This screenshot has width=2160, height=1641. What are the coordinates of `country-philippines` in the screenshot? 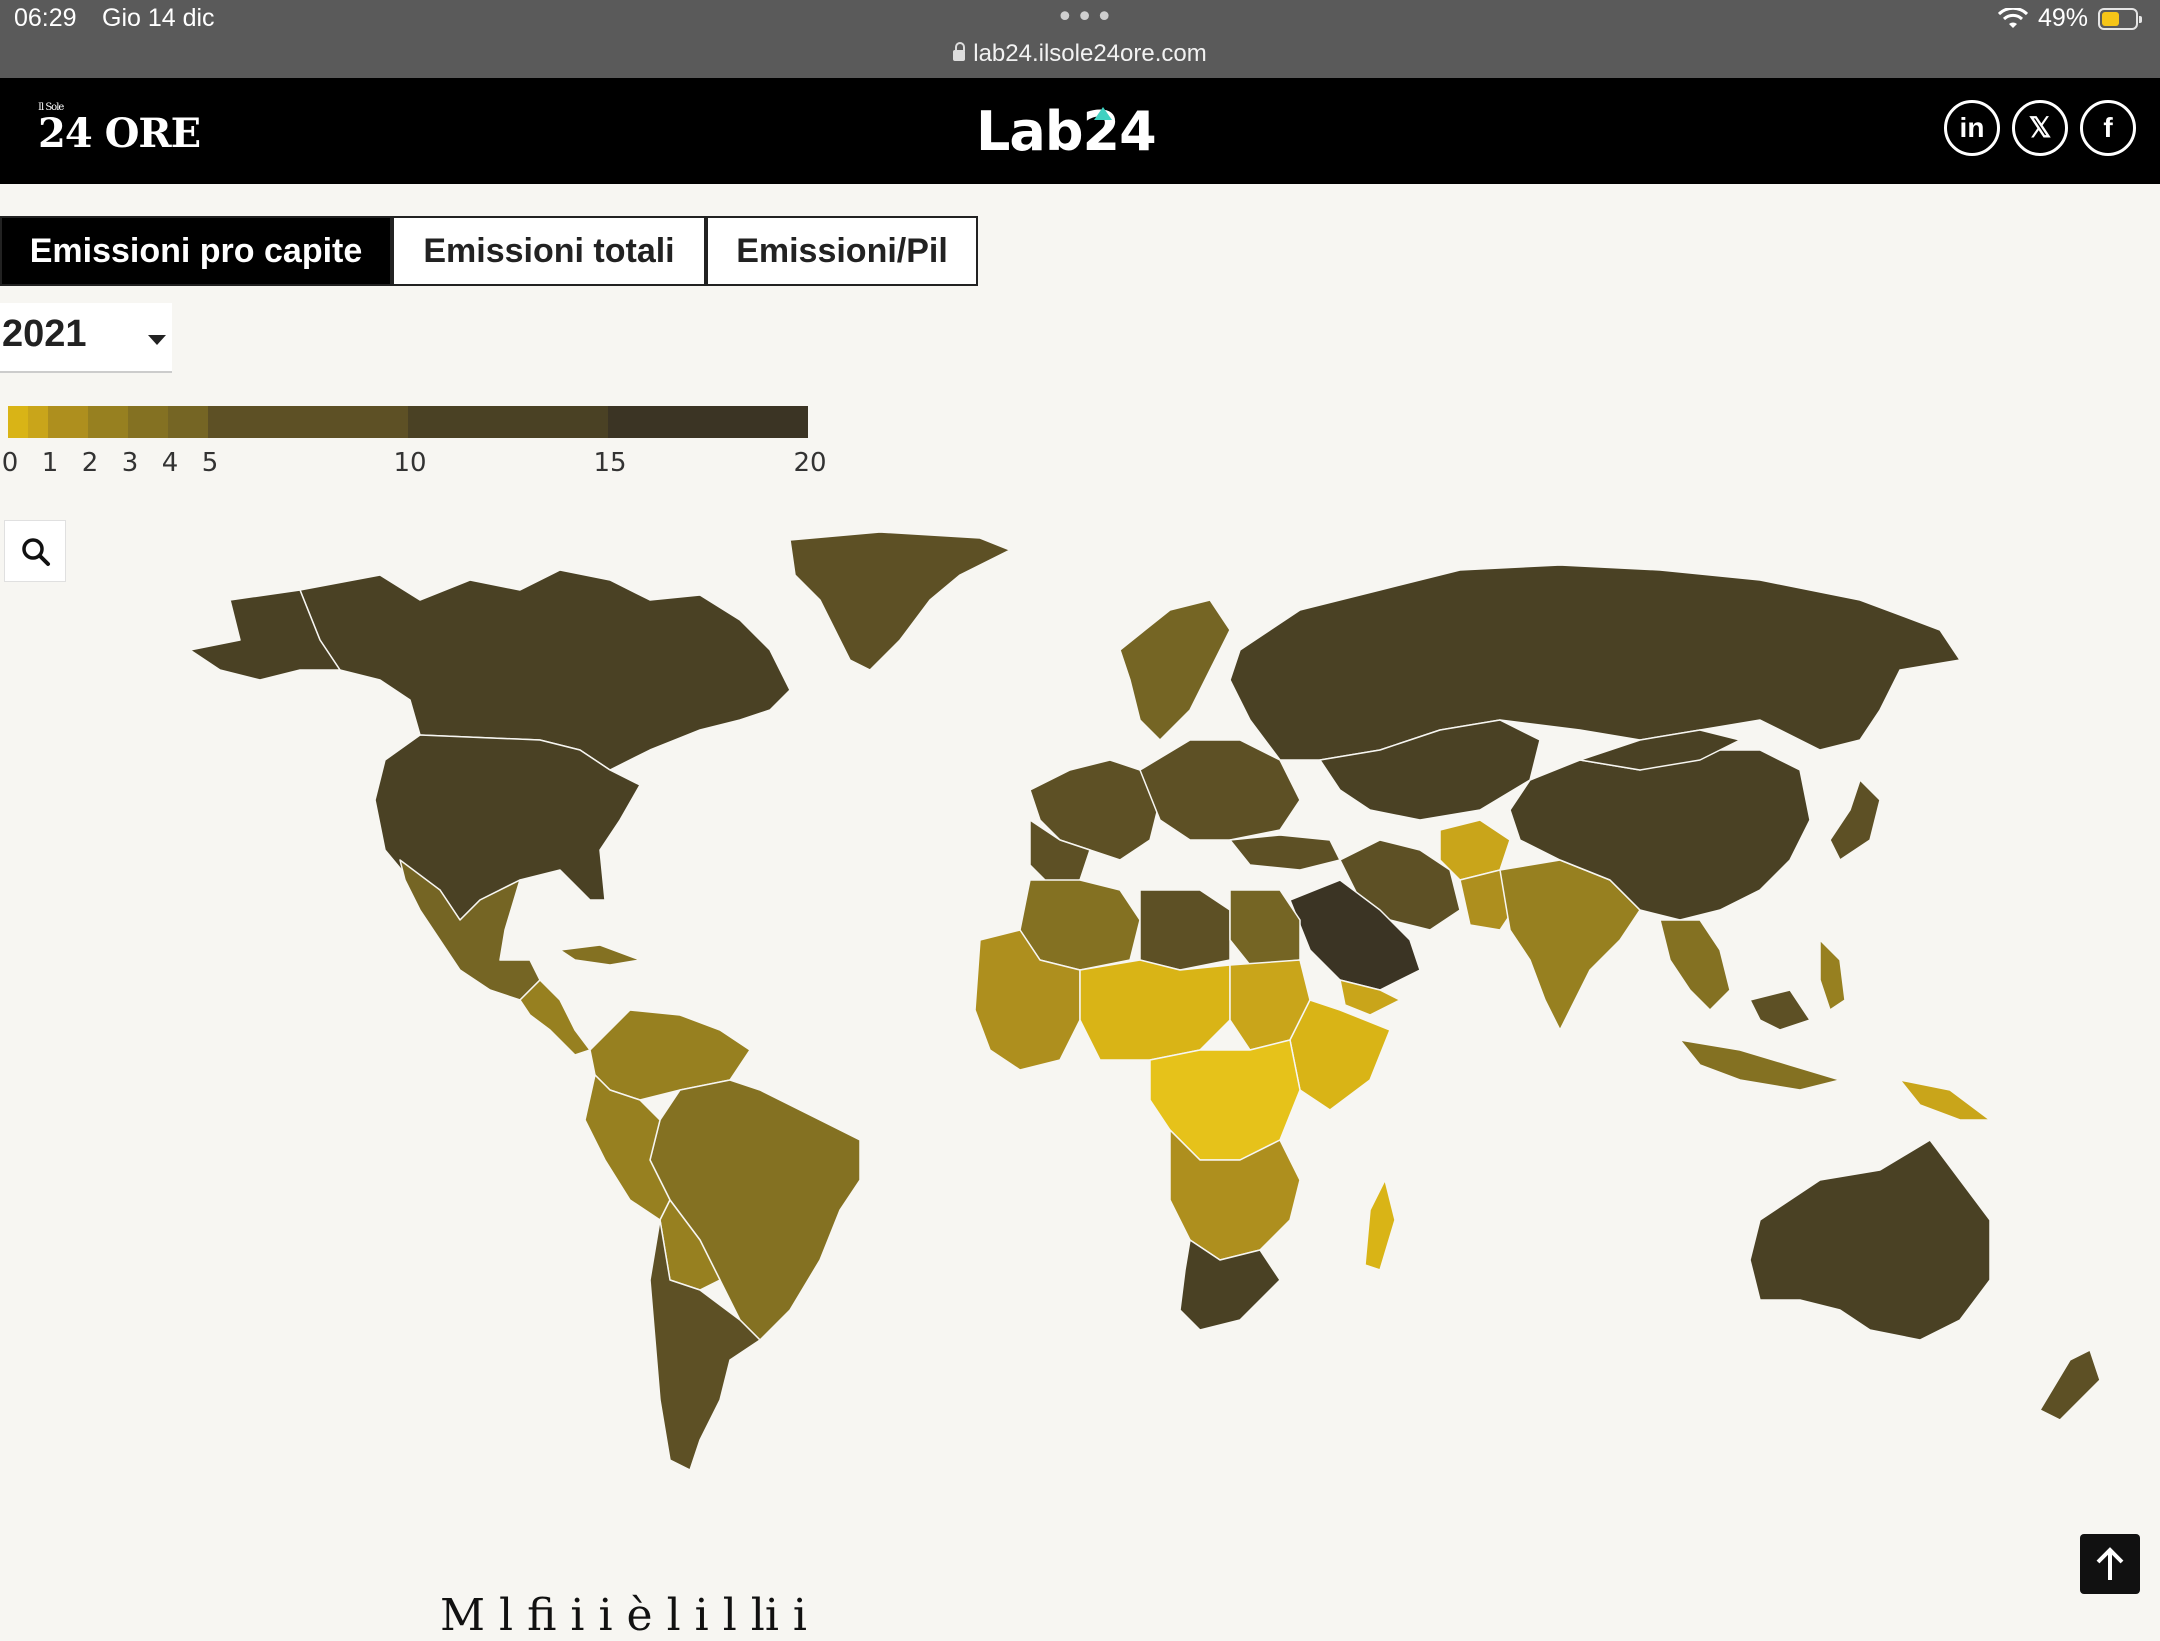 It's located at (1832, 975).